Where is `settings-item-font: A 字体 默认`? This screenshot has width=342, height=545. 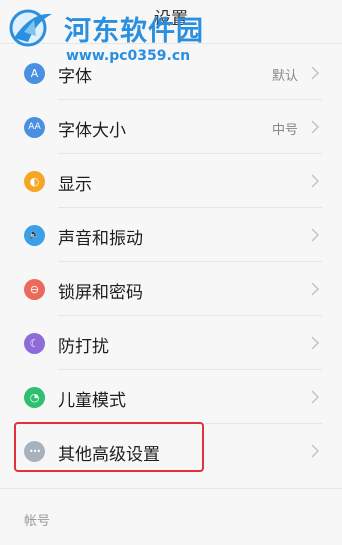 settings-item-font: A 字体 默认 is located at coordinates (171, 73).